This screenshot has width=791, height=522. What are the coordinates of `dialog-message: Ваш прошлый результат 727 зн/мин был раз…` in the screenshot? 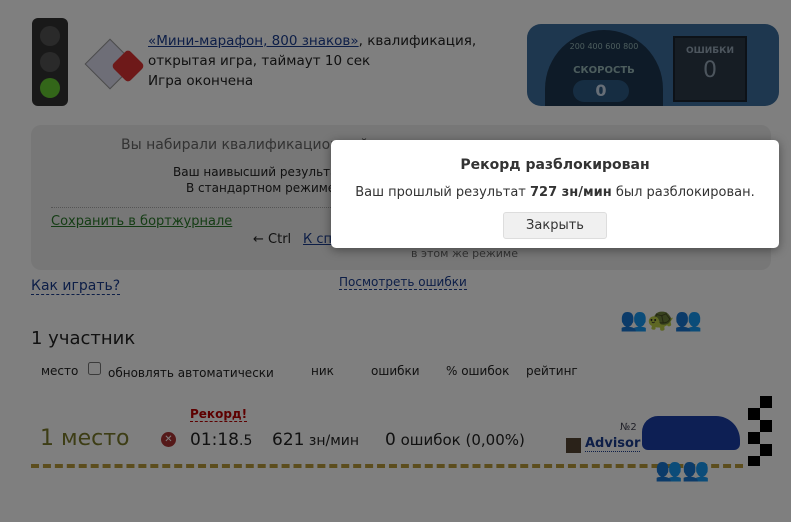 It's located at (555, 192).